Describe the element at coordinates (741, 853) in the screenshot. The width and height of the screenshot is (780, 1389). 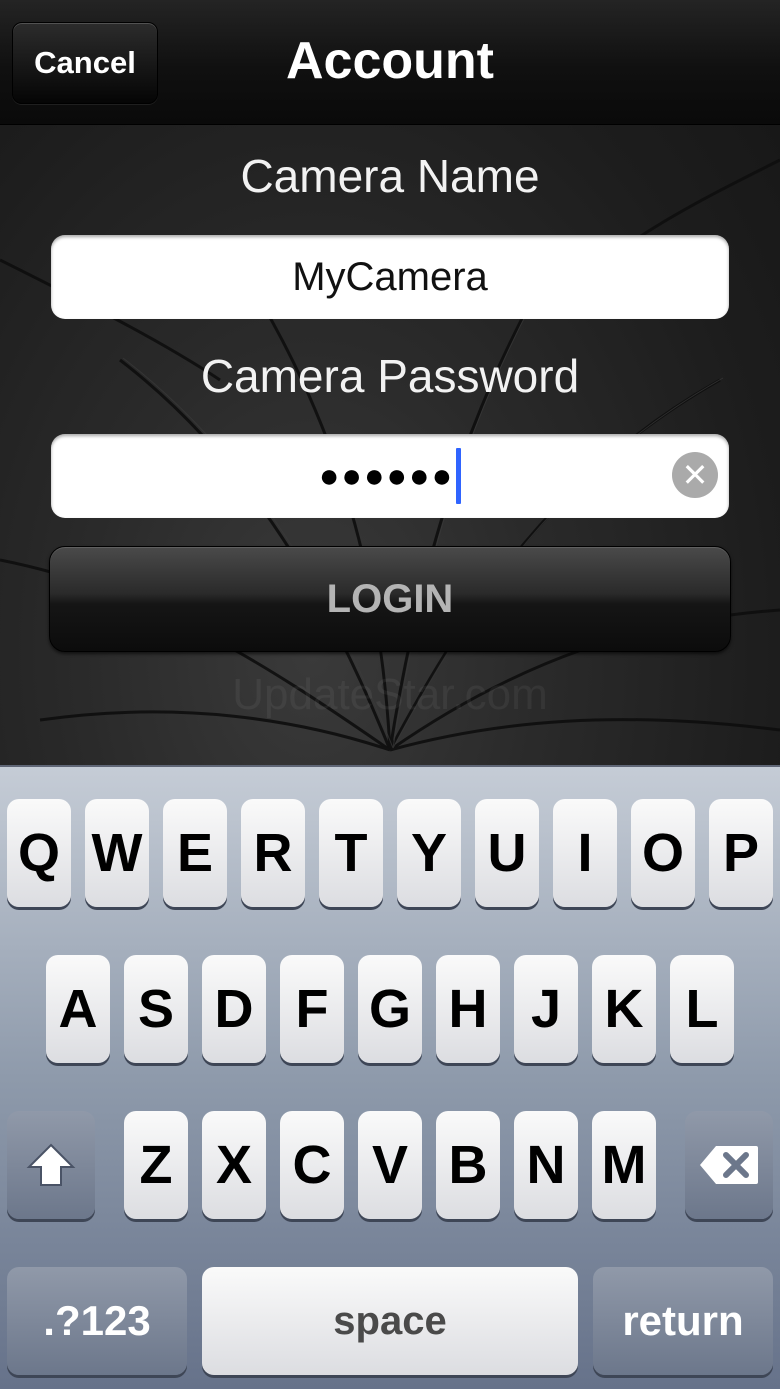
I see `key-p: P` at that location.